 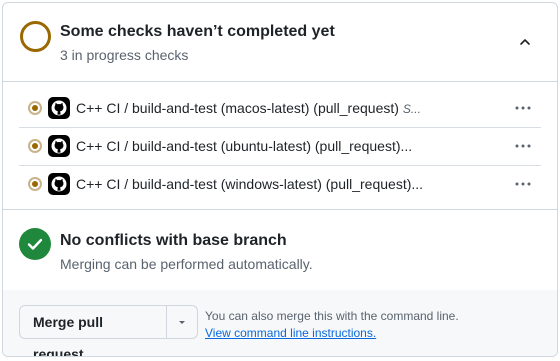 What do you see at coordinates (35, 36) in the screenshot?
I see `pending-status-icon` at bounding box center [35, 36].